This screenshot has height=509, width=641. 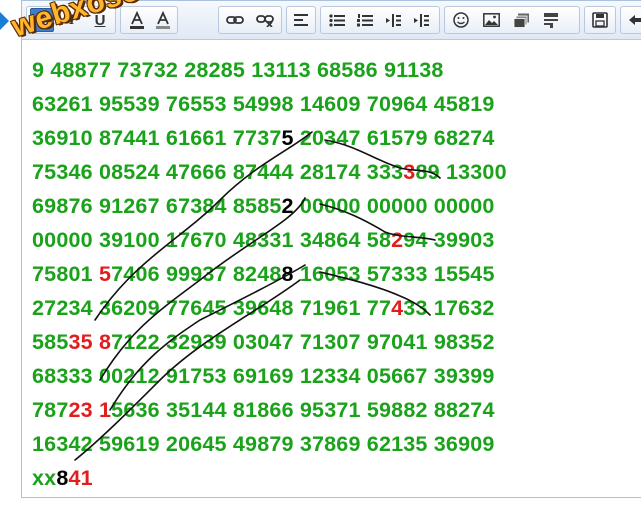 What do you see at coordinates (394, 206) in the screenshot?
I see `result-text: 00000 00000 00000` at bounding box center [394, 206].